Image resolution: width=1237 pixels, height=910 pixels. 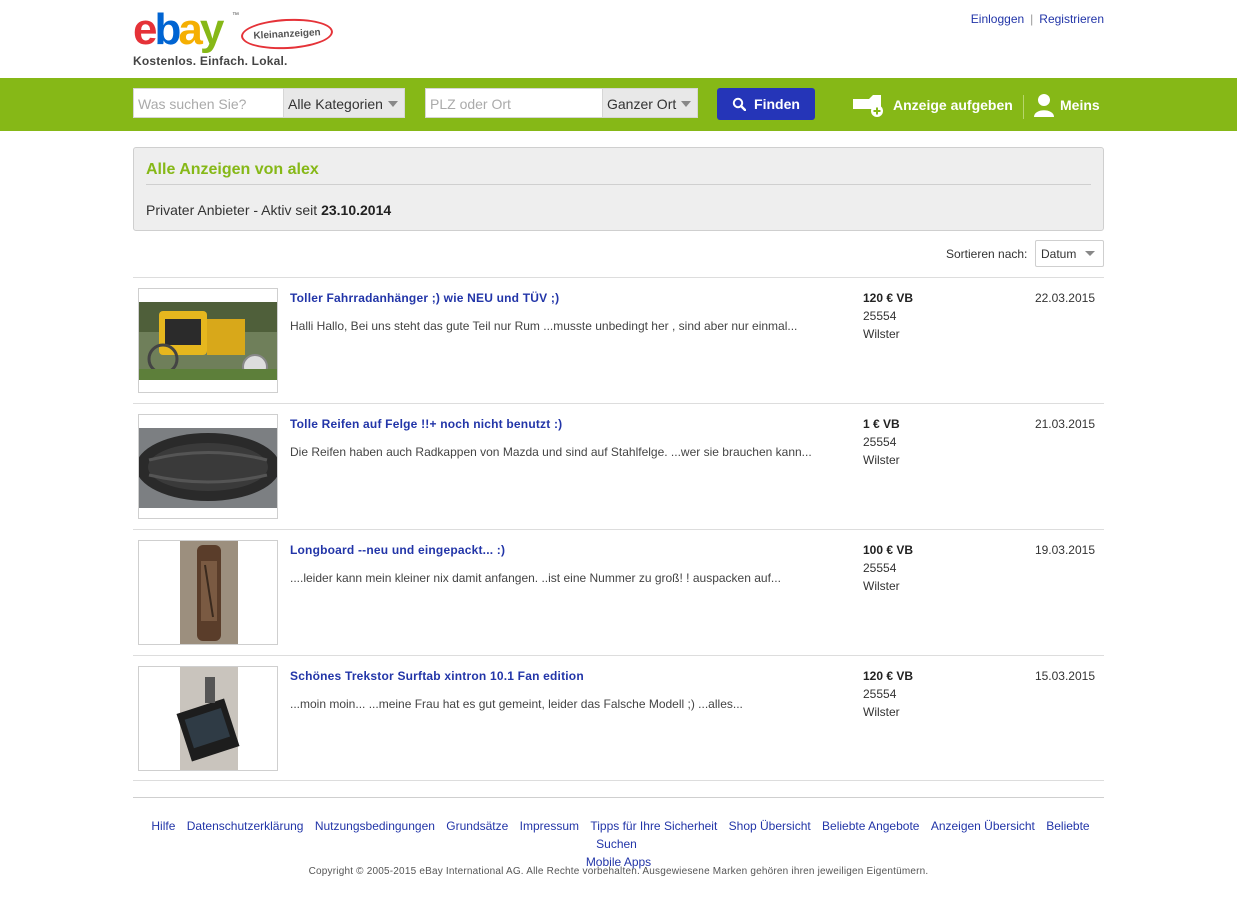 I want to click on account-label: Meins, so click(x=1080, y=105).